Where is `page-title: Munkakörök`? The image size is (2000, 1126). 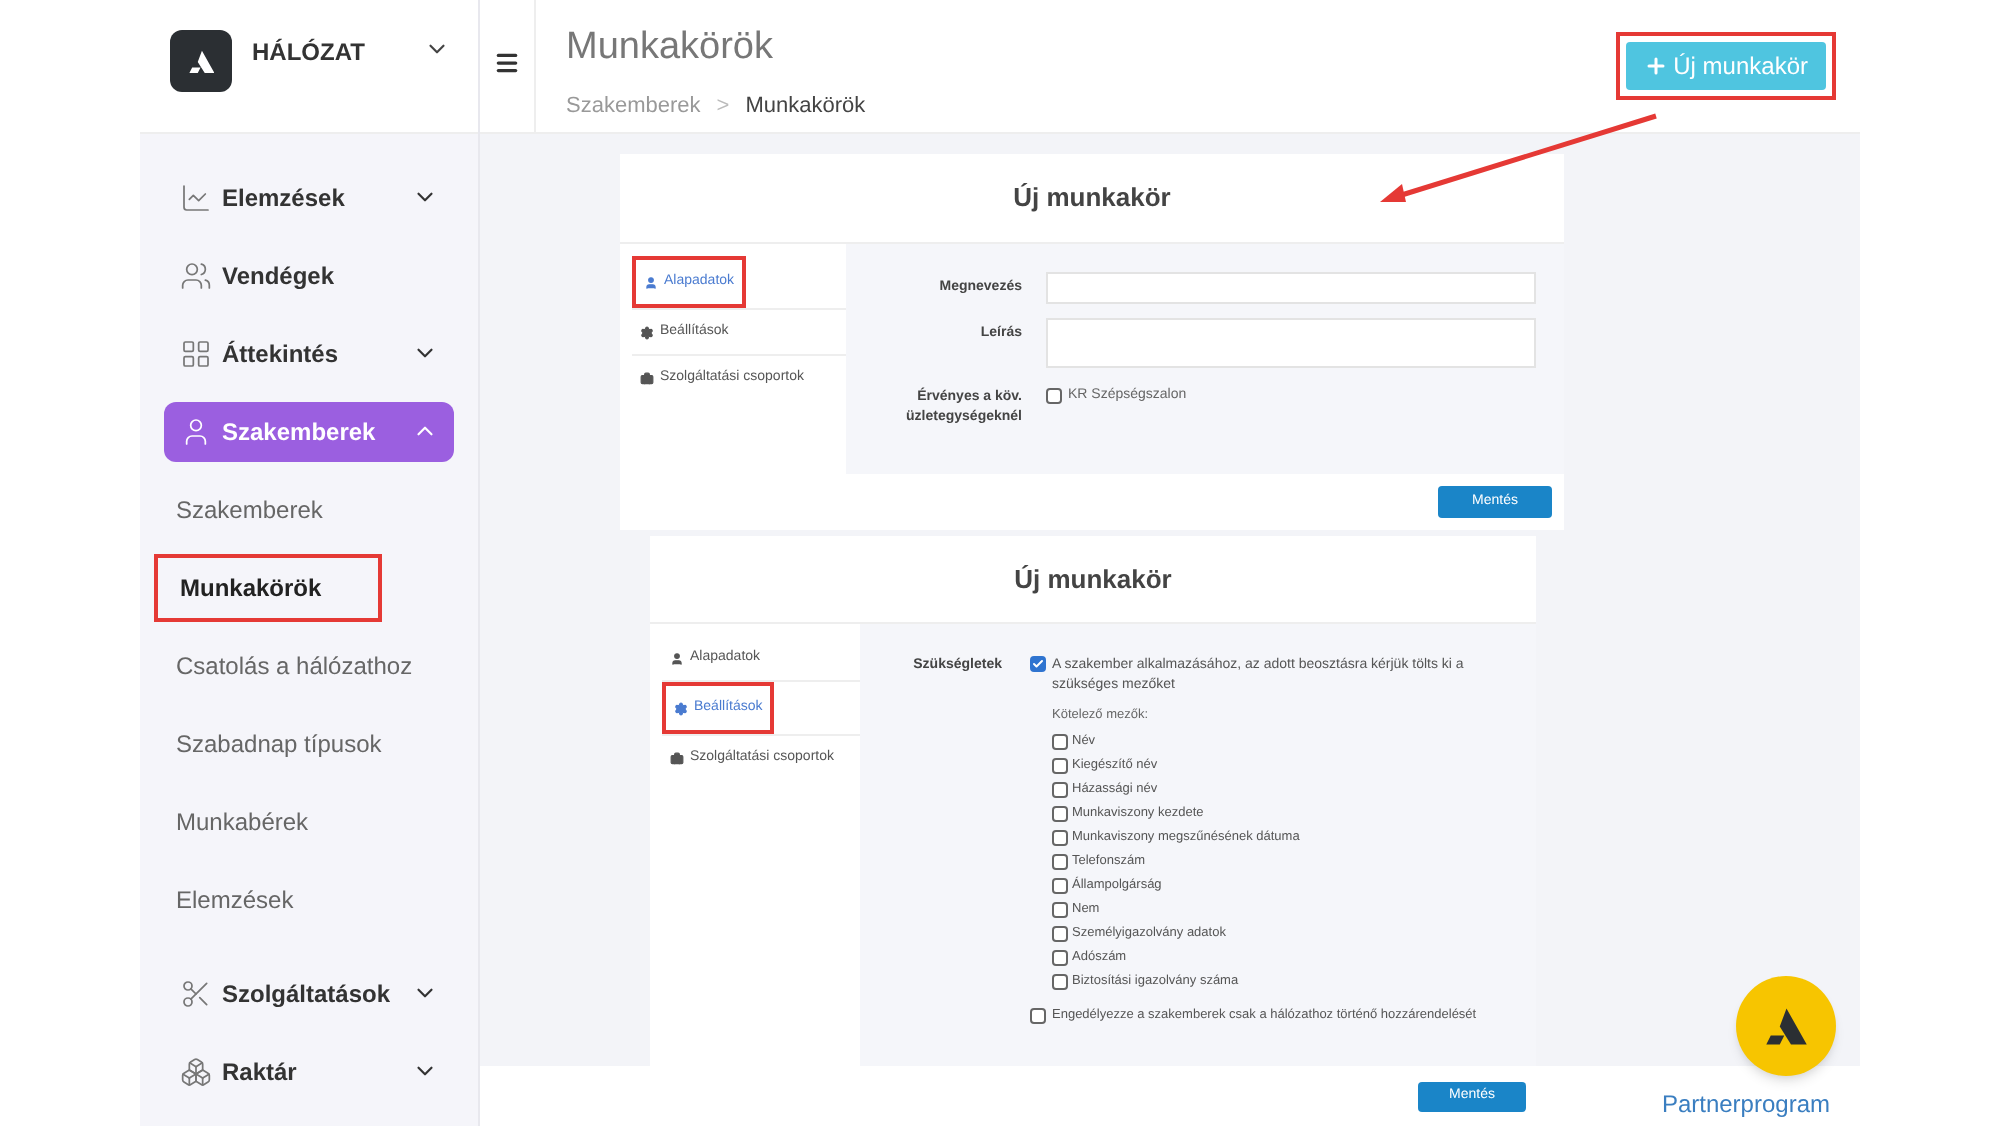
page-title: Munkakörök is located at coordinates (670, 48).